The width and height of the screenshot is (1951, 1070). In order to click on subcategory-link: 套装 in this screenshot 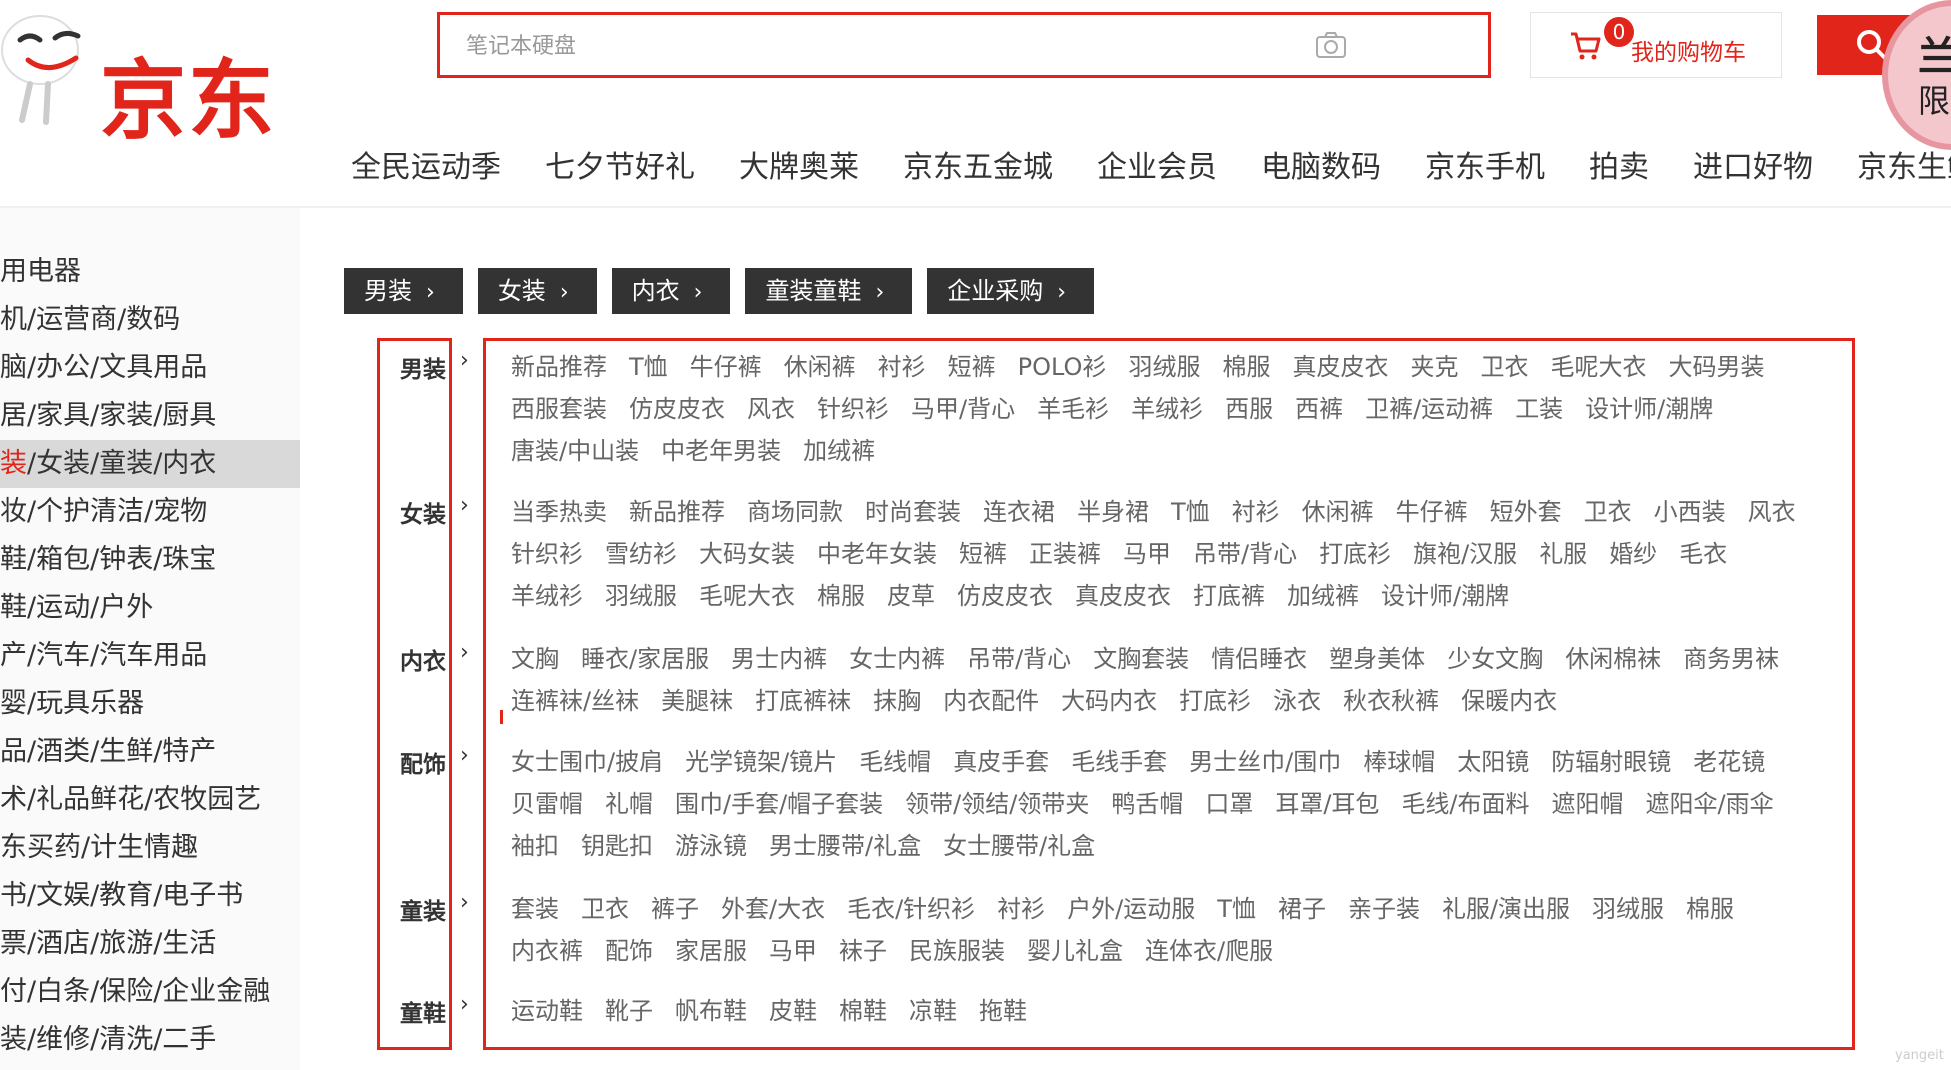, I will do `click(535, 909)`.